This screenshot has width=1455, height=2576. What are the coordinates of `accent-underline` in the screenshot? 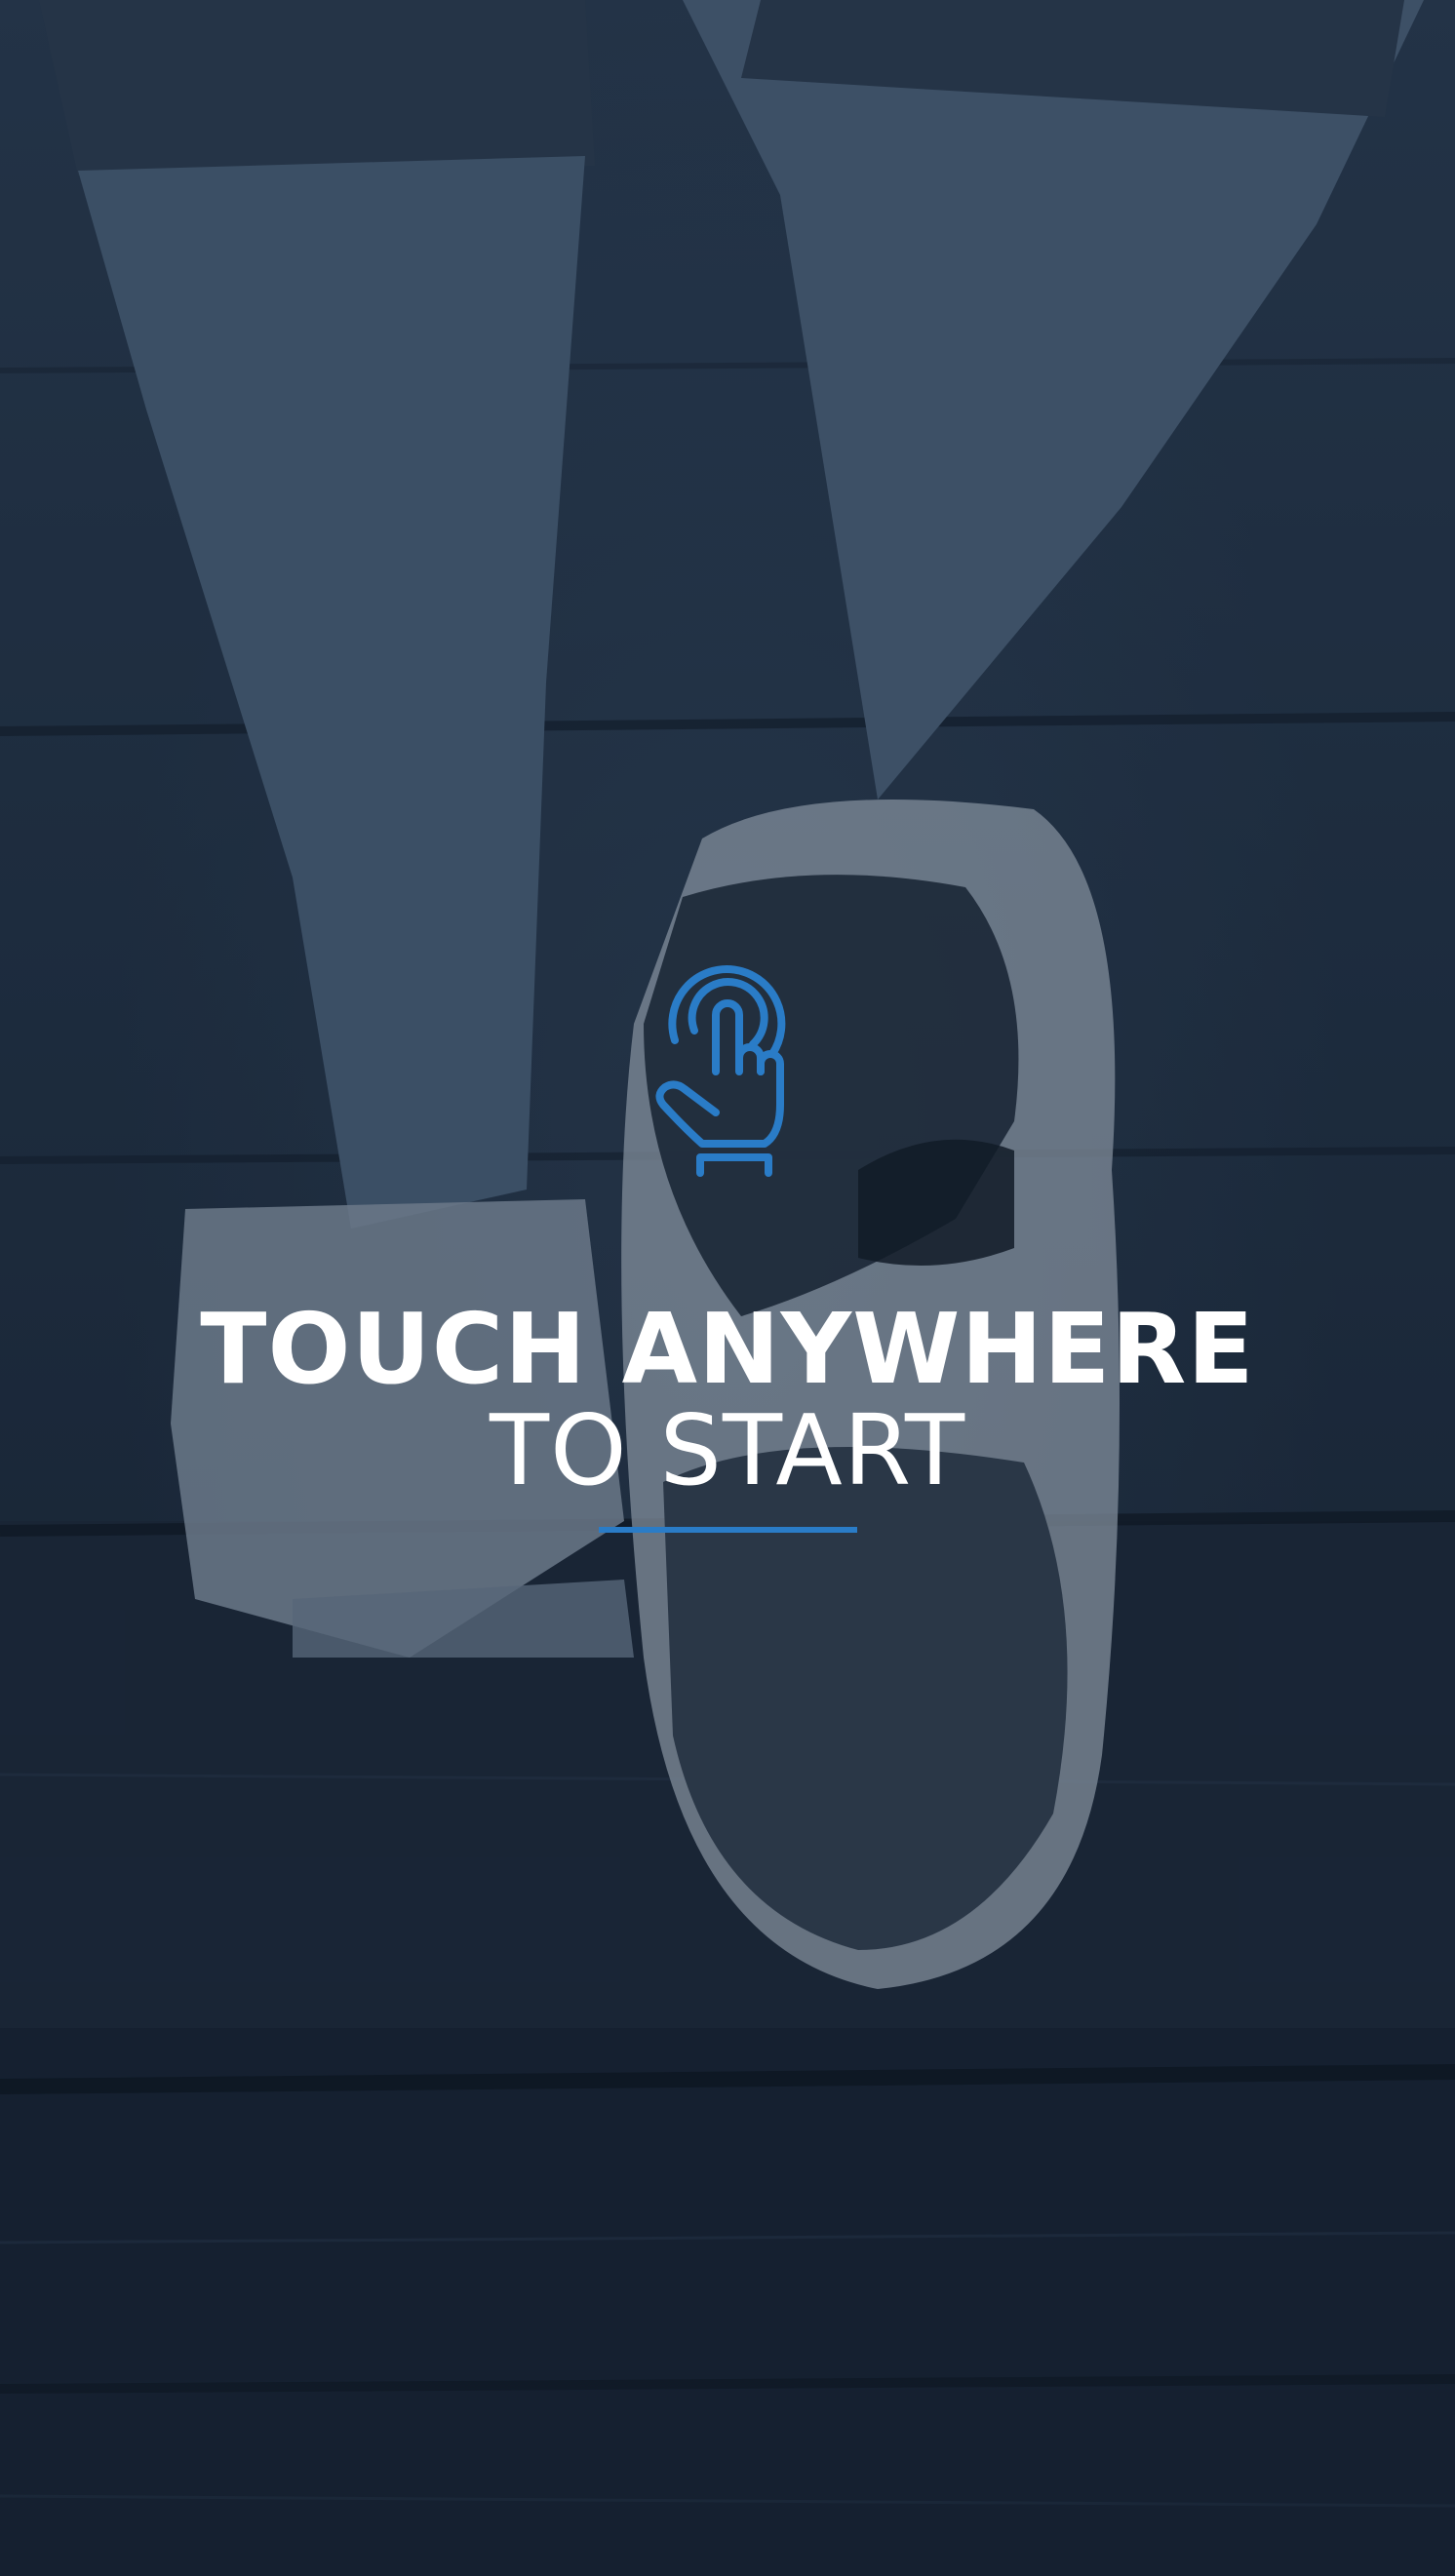 It's located at (727, 1530).